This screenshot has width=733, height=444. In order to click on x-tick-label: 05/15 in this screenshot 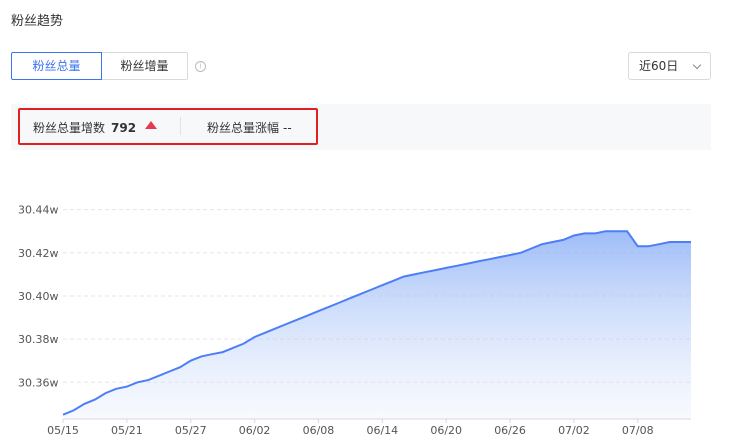, I will do `click(63, 430)`.